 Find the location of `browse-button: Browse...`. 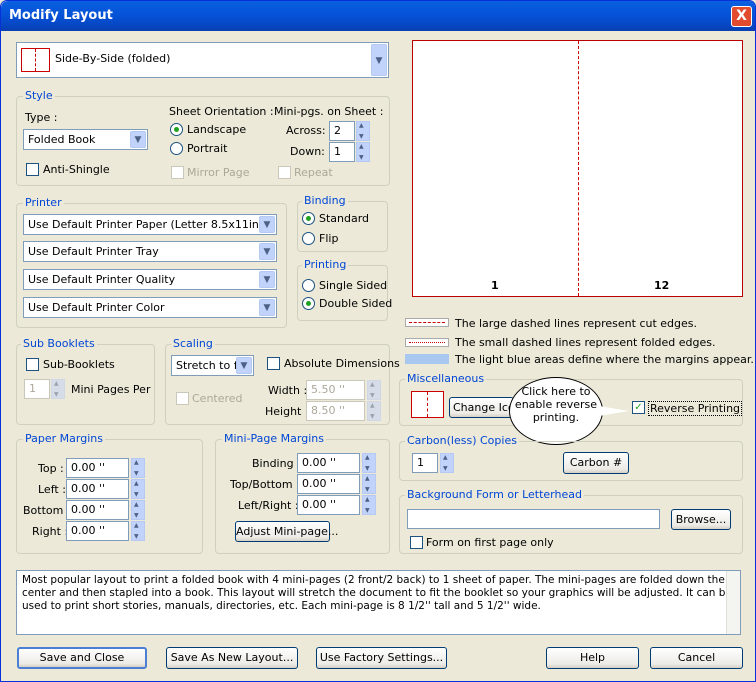

browse-button: Browse... is located at coordinates (701, 519).